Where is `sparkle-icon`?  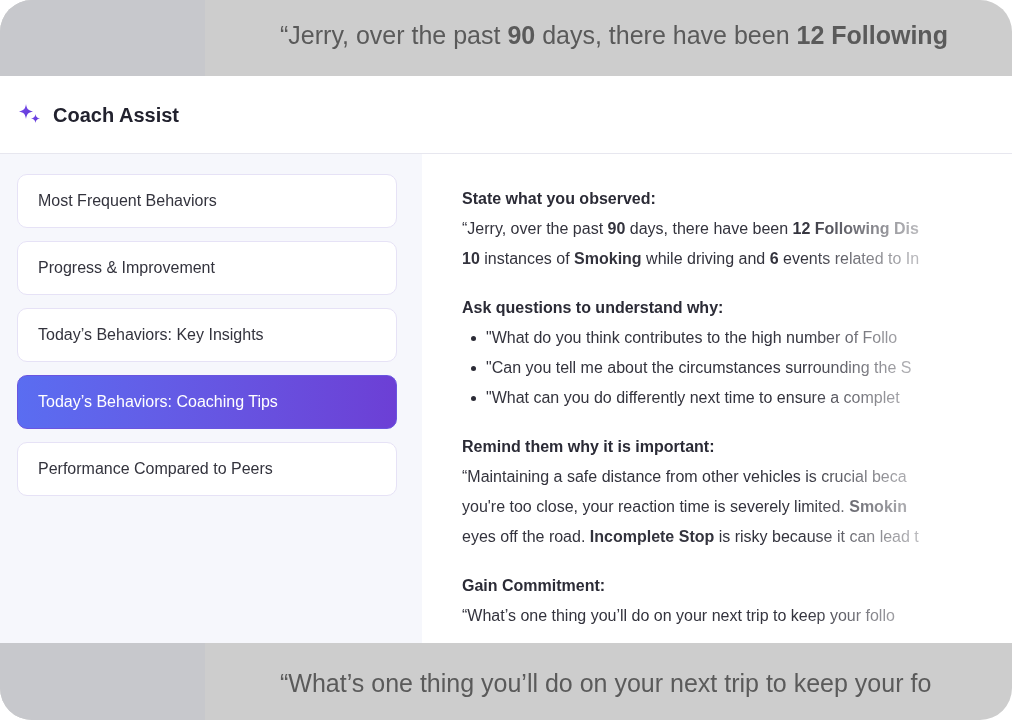 sparkle-icon is located at coordinates (29, 114).